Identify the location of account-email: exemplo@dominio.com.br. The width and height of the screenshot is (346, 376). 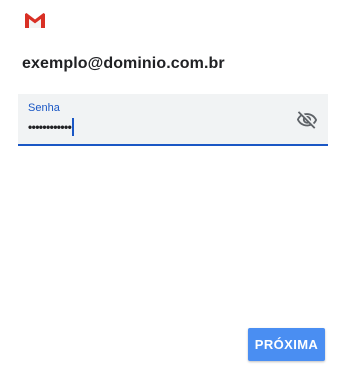
(123, 63).